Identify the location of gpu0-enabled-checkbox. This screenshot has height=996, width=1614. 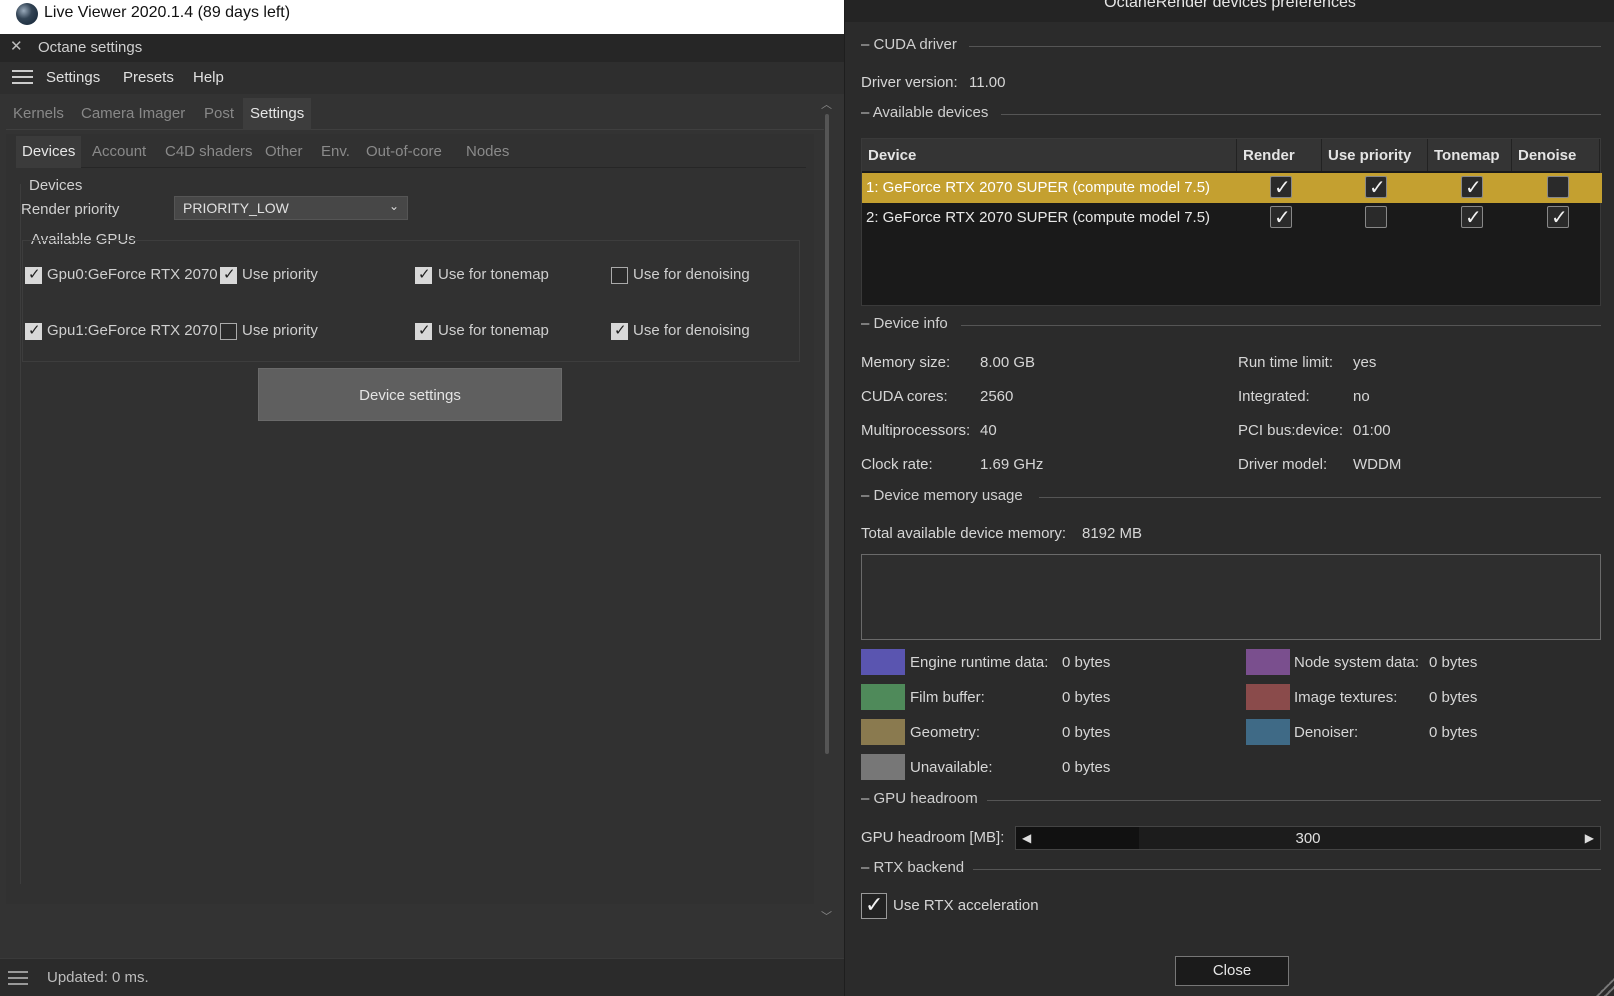
(33, 274).